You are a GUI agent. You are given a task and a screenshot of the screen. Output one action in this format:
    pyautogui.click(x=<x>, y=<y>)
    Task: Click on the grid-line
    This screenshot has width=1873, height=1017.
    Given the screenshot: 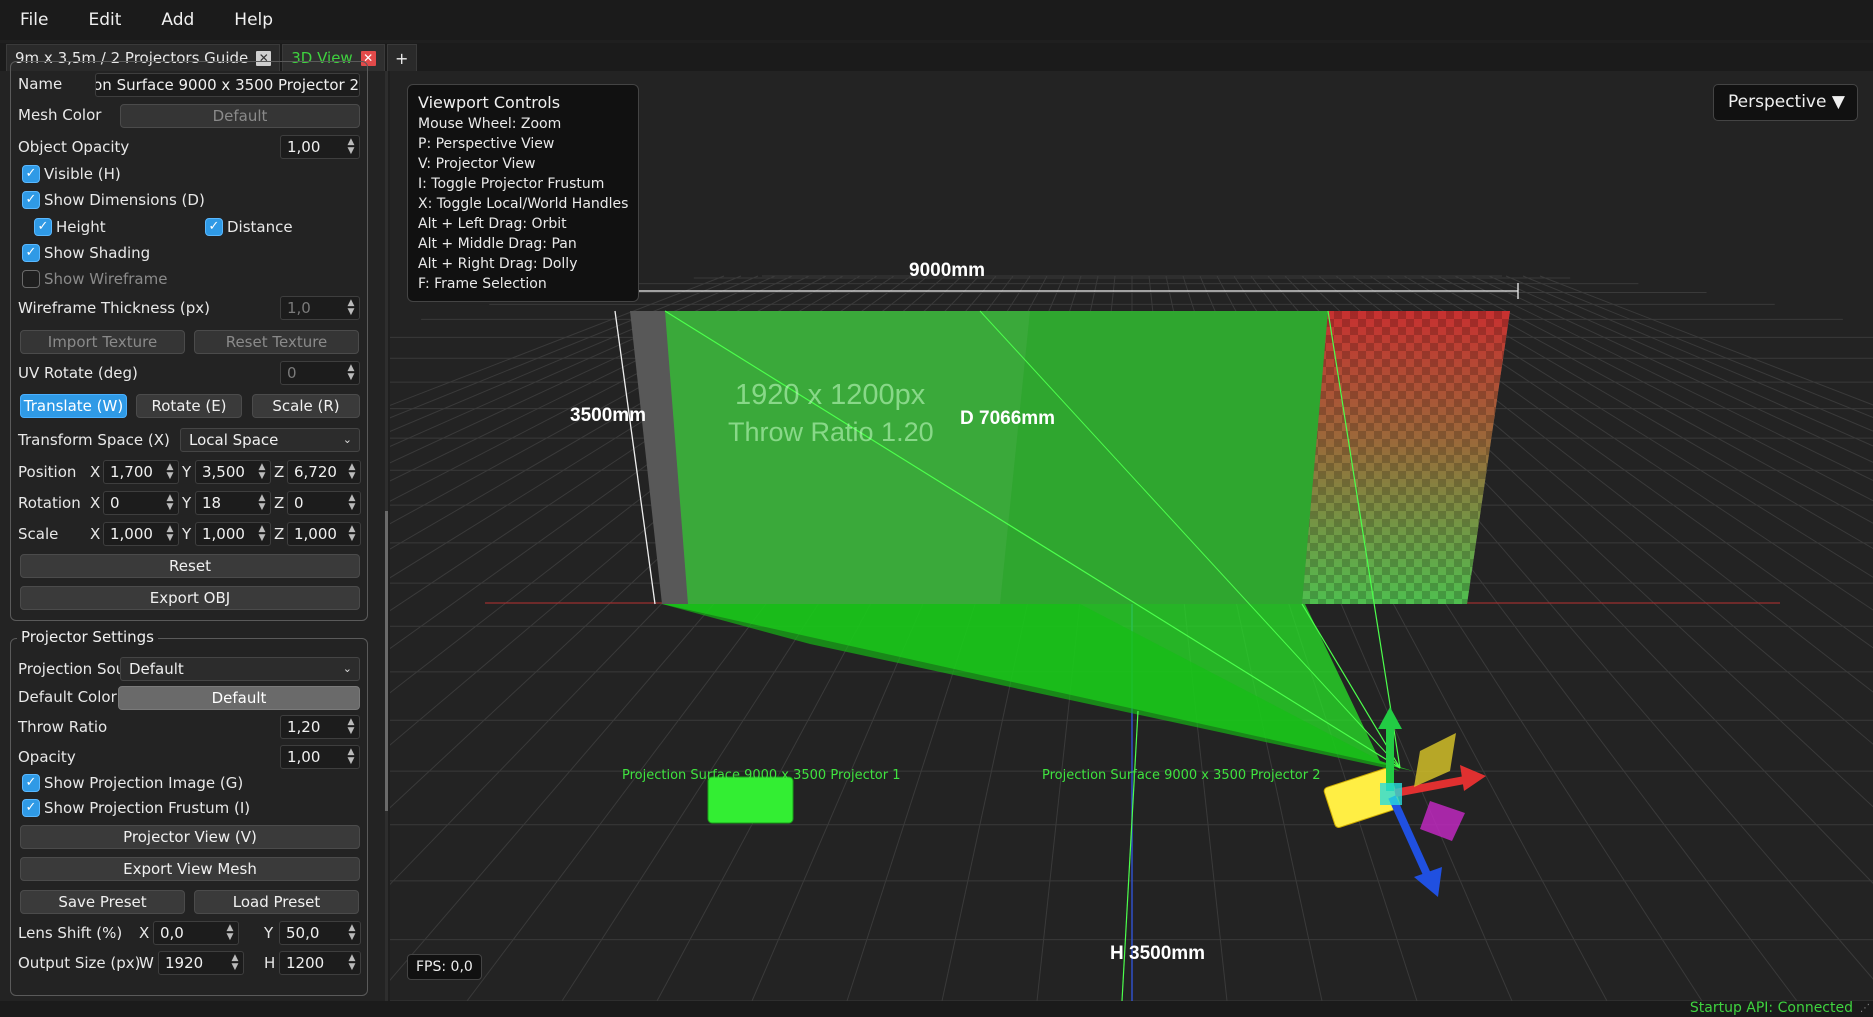 What is the action you would take?
    pyautogui.click(x=1689, y=353)
    